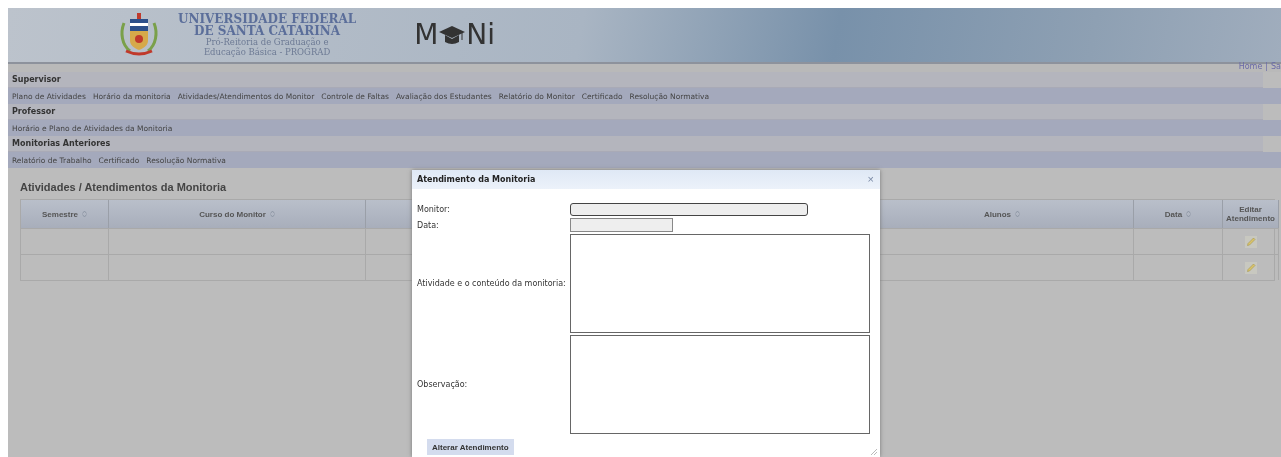 The image size is (1281, 457). What do you see at coordinates (635, 144) in the screenshot?
I see `menu-section-header: Monitorias Anteriores` at bounding box center [635, 144].